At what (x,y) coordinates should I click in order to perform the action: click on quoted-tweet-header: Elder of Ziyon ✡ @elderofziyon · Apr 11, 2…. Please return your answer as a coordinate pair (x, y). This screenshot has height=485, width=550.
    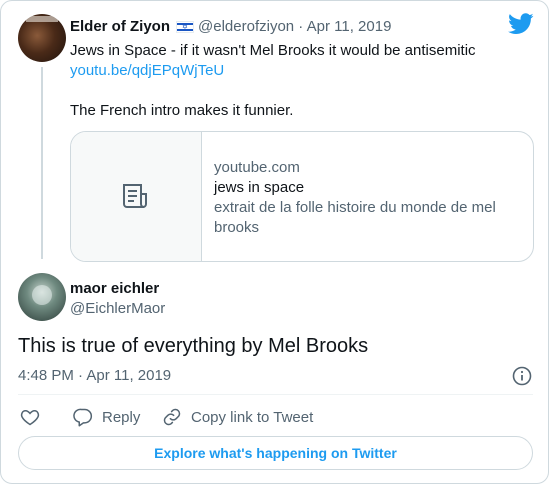
    Looking at the image, I should click on (230, 27).